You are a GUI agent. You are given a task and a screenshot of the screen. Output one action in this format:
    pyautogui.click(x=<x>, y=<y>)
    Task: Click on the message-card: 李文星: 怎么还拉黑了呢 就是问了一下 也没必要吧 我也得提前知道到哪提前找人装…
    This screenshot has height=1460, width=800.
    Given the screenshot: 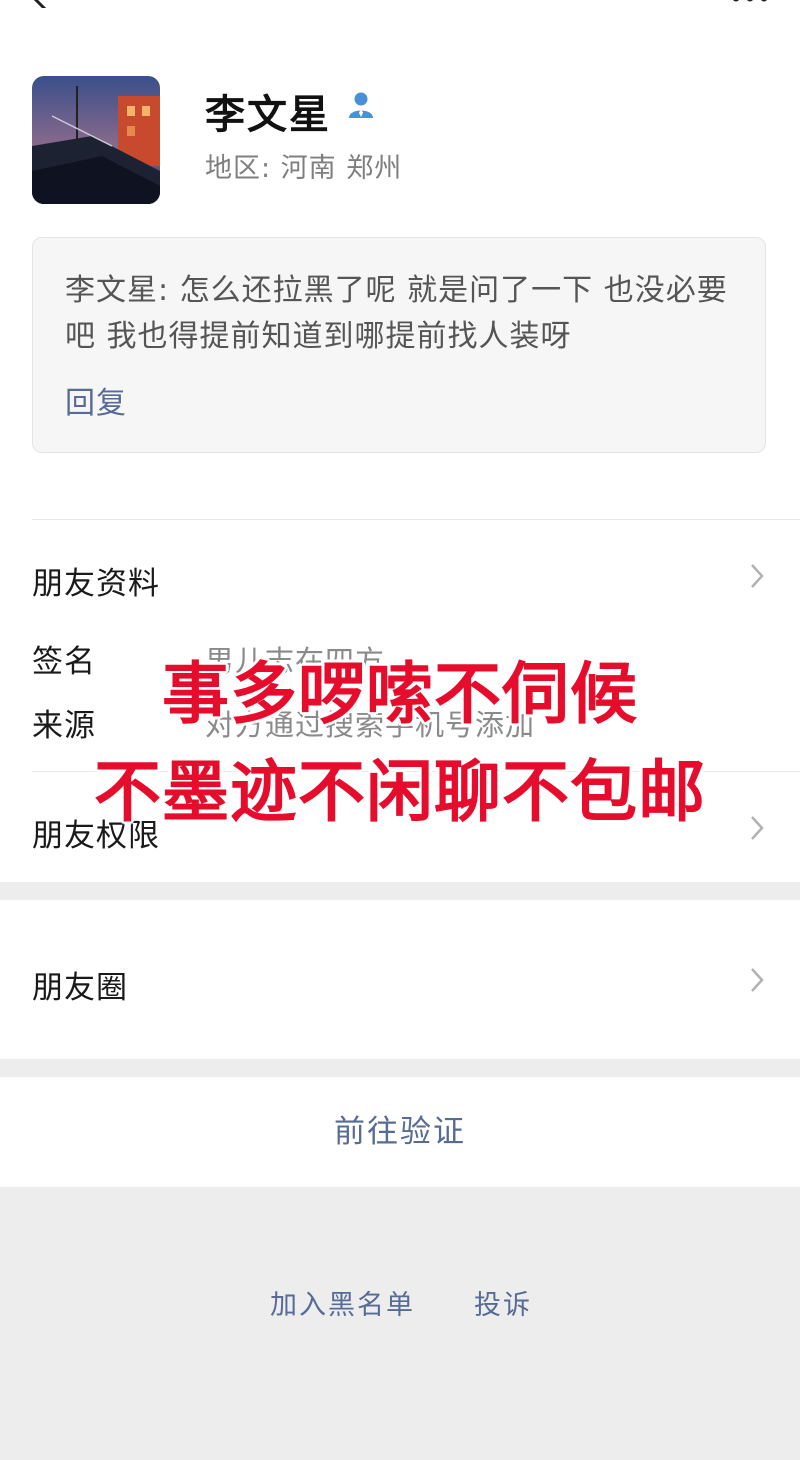 What is the action you would take?
    pyautogui.click(x=399, y=345)
    